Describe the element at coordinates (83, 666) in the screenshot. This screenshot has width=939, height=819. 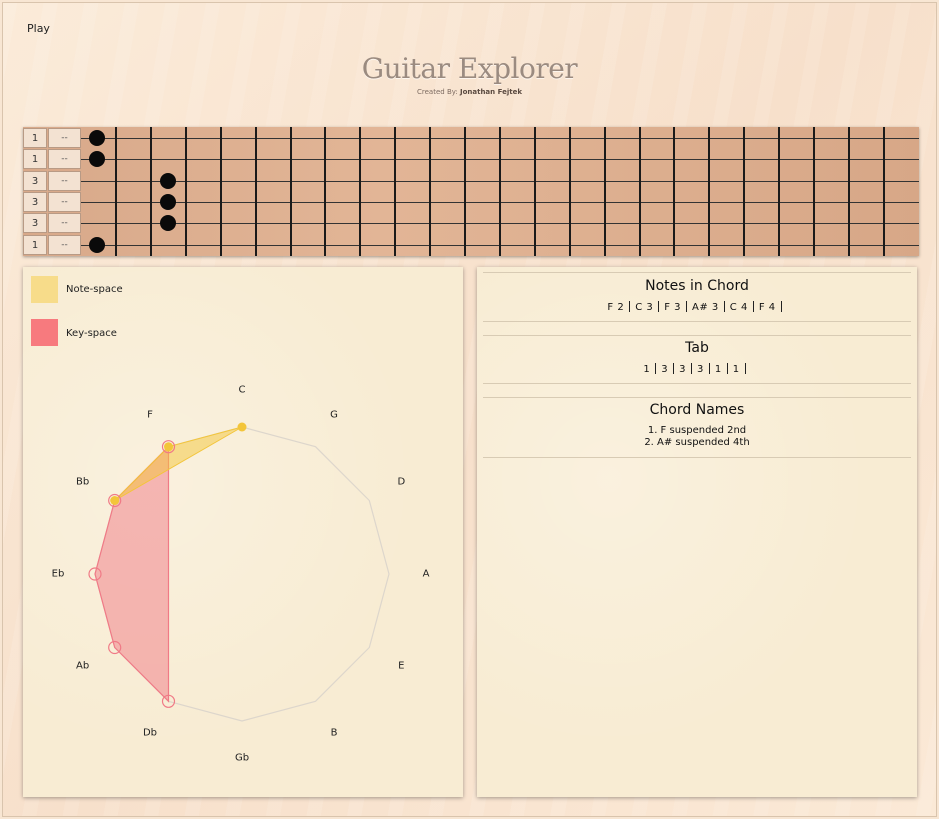
I see `note-label-ab: Ab` at that location.